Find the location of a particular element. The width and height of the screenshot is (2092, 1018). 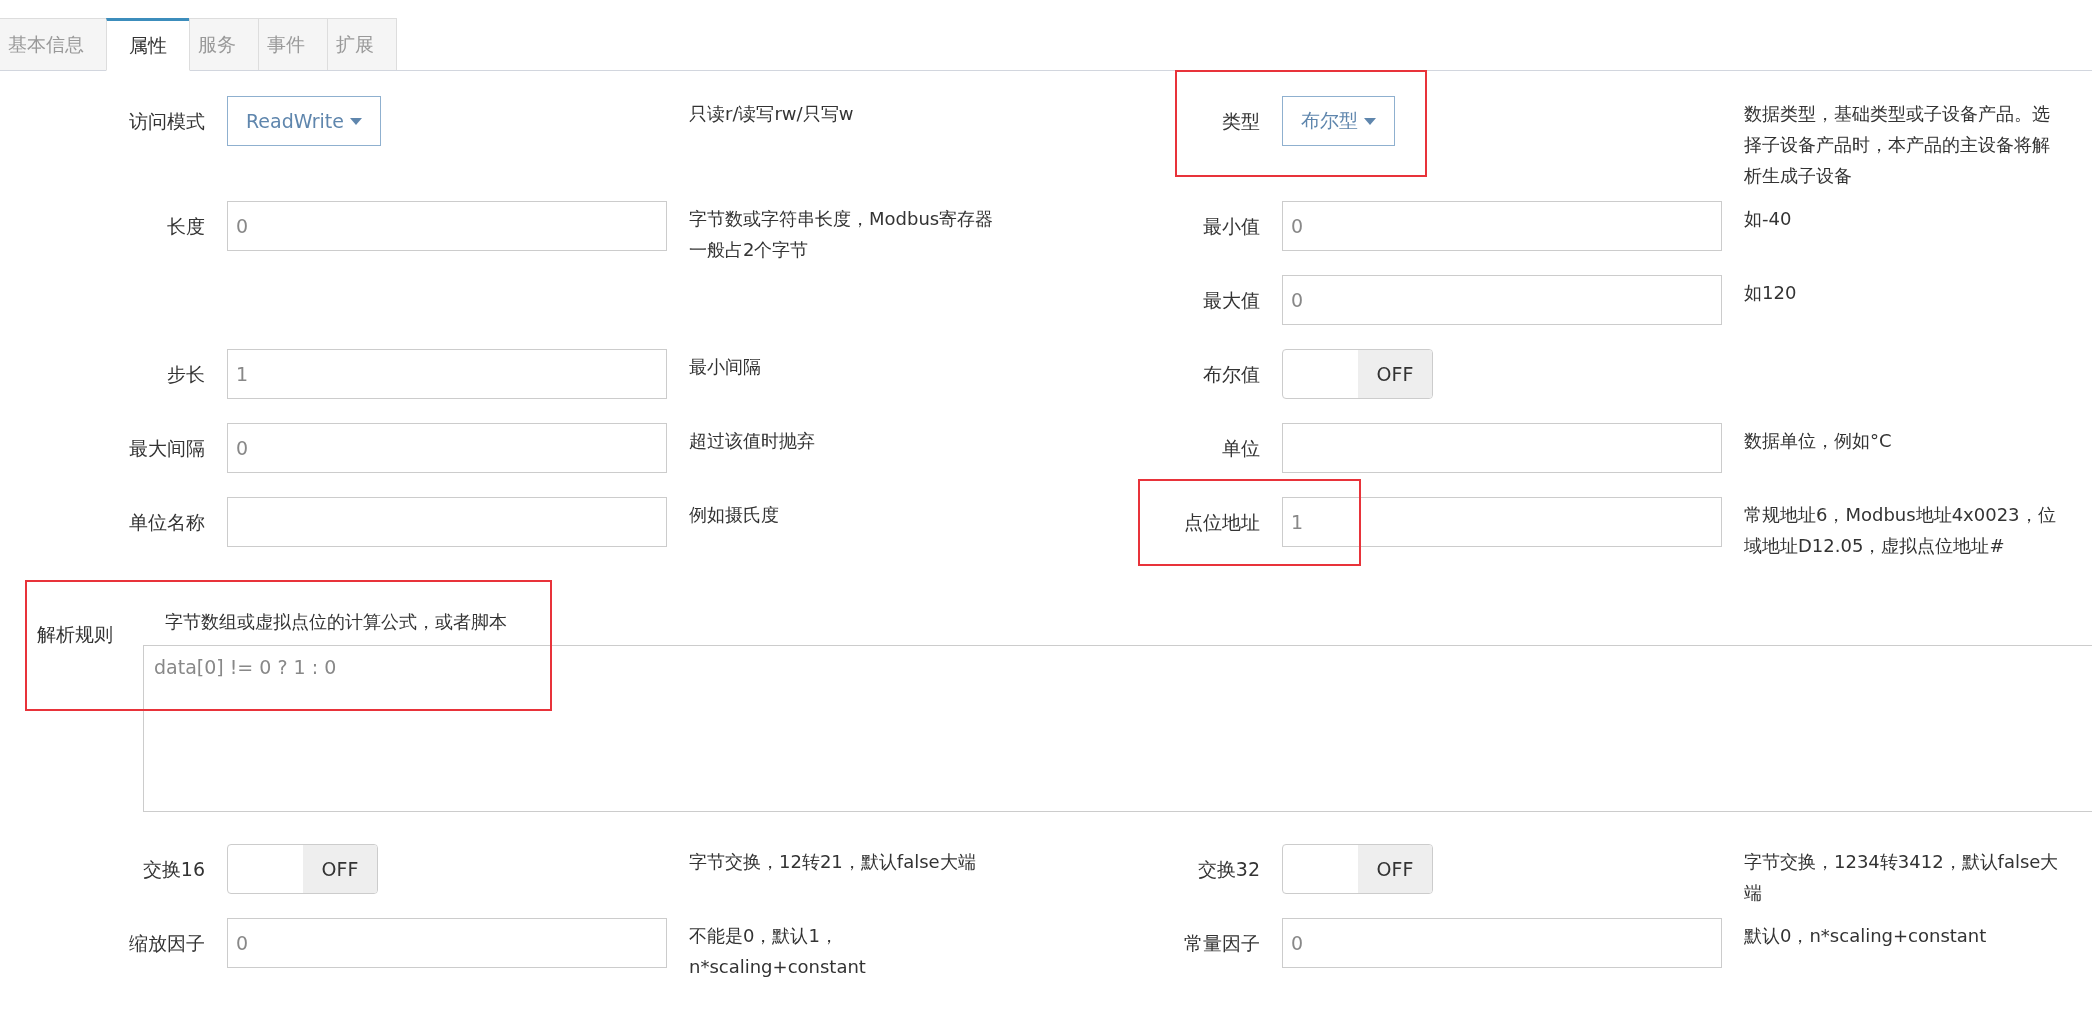

field-label: 交换16 is located at coordinates (173, 869).